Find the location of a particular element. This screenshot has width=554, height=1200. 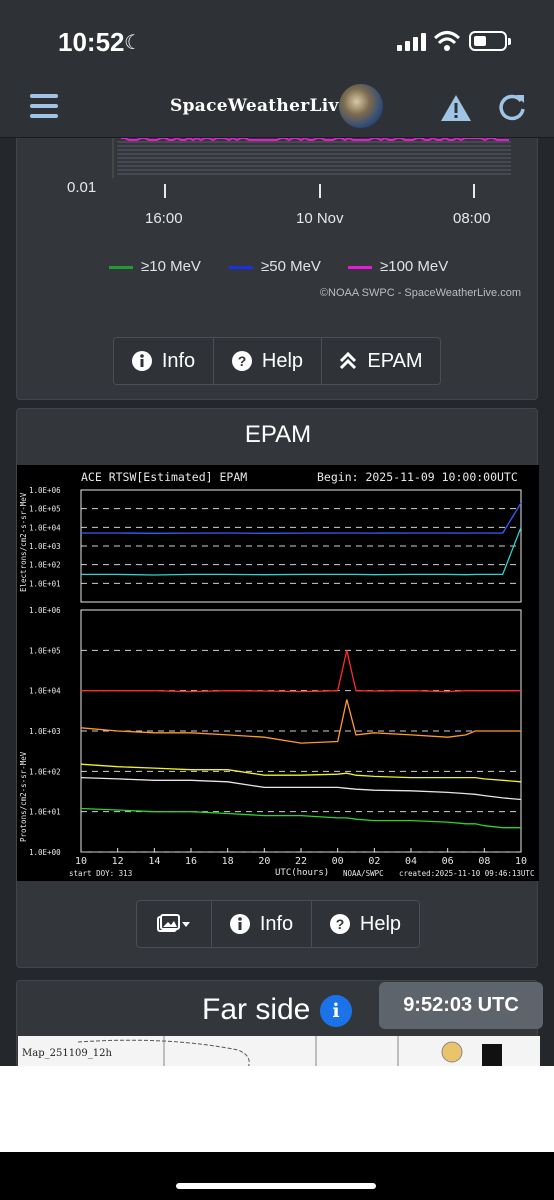

chart-begin-label: Begin: 2025-11-09 10:00:00UTC is located at coordinates (417, 477).